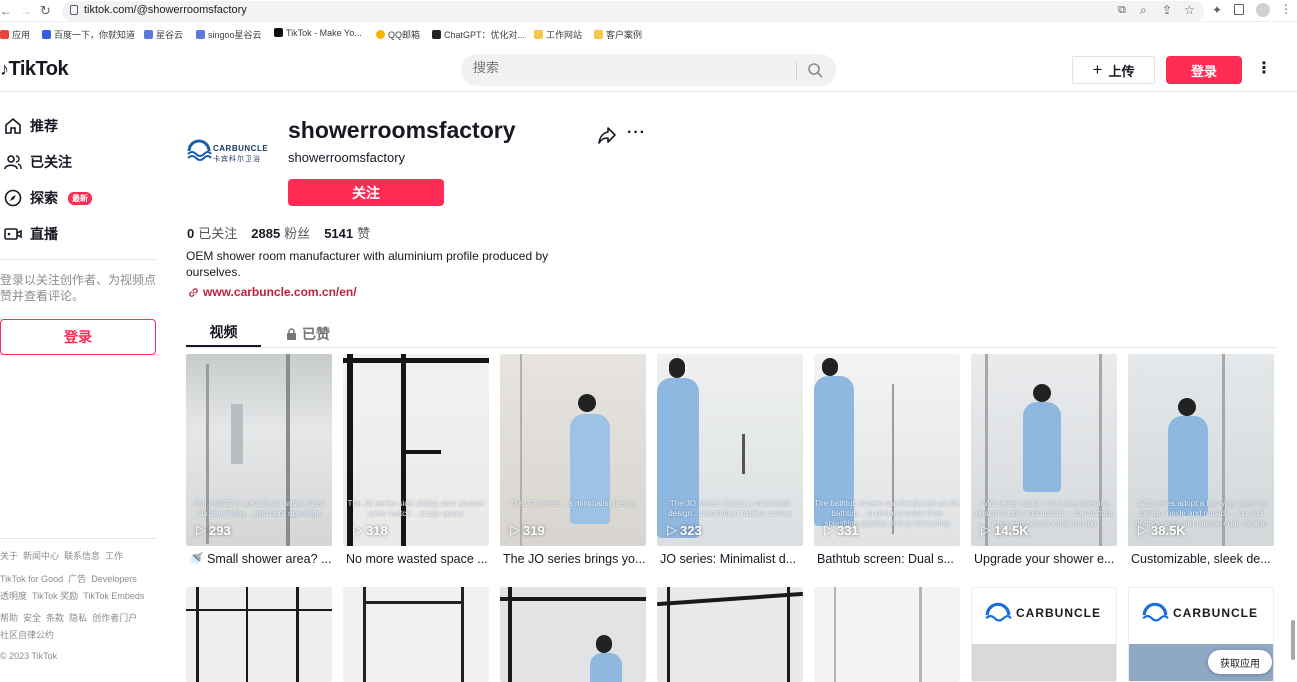  I want to click on shower-fixture, so click(237, 434).